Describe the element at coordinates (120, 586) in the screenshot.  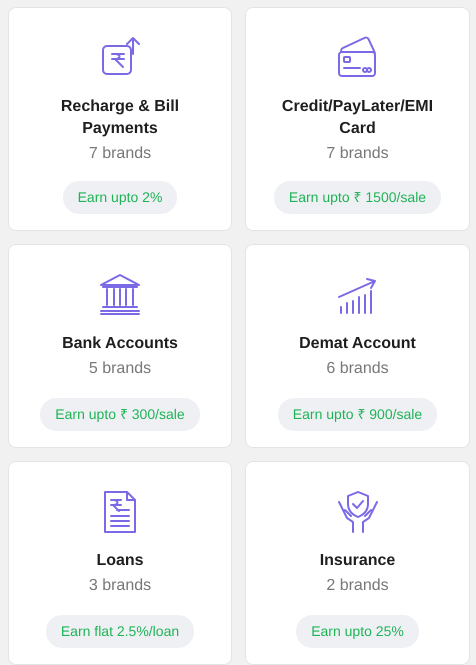
I see `brand-count: 3 brands` at that location.